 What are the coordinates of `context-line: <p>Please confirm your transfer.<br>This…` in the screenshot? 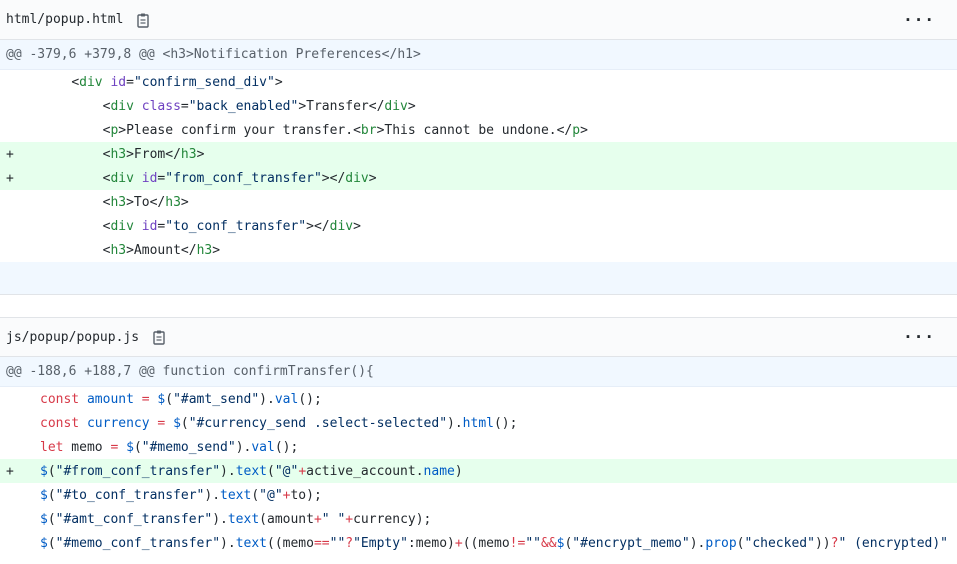 It's located at (478, 130).